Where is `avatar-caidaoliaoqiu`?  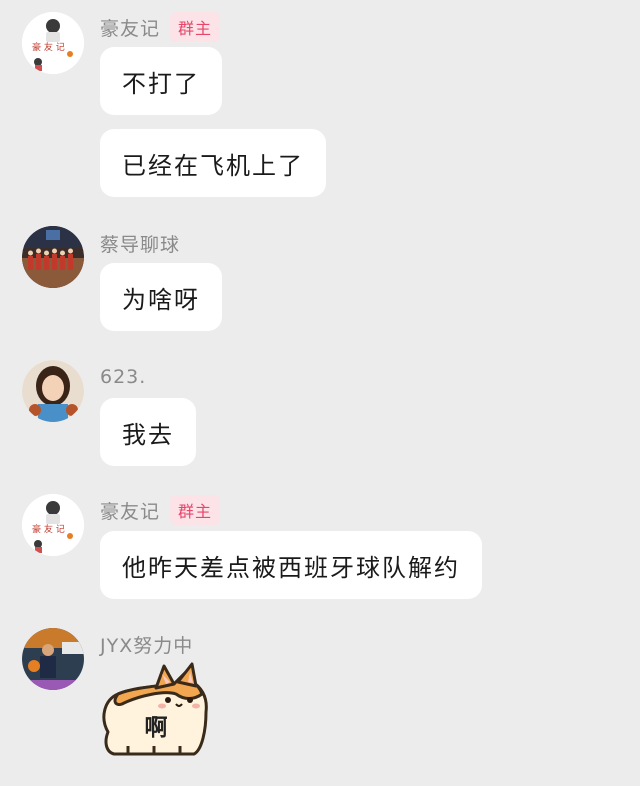 avatar-caidaoliaoqiu is located at coordinates (53, 257).